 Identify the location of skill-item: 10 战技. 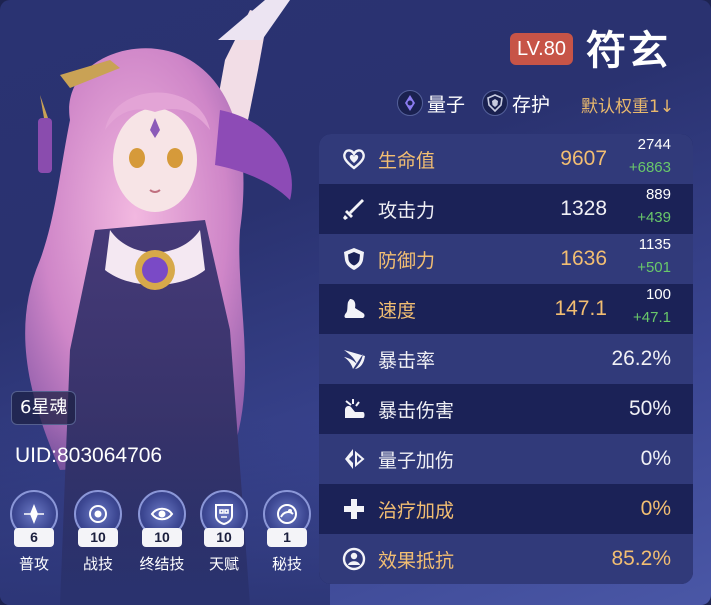
(98, 535).